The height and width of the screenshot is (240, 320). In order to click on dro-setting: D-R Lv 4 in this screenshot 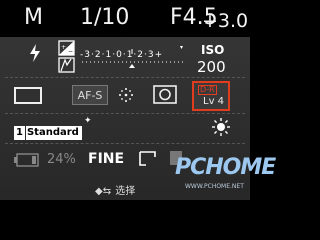, I will do `click(211, 96)`.